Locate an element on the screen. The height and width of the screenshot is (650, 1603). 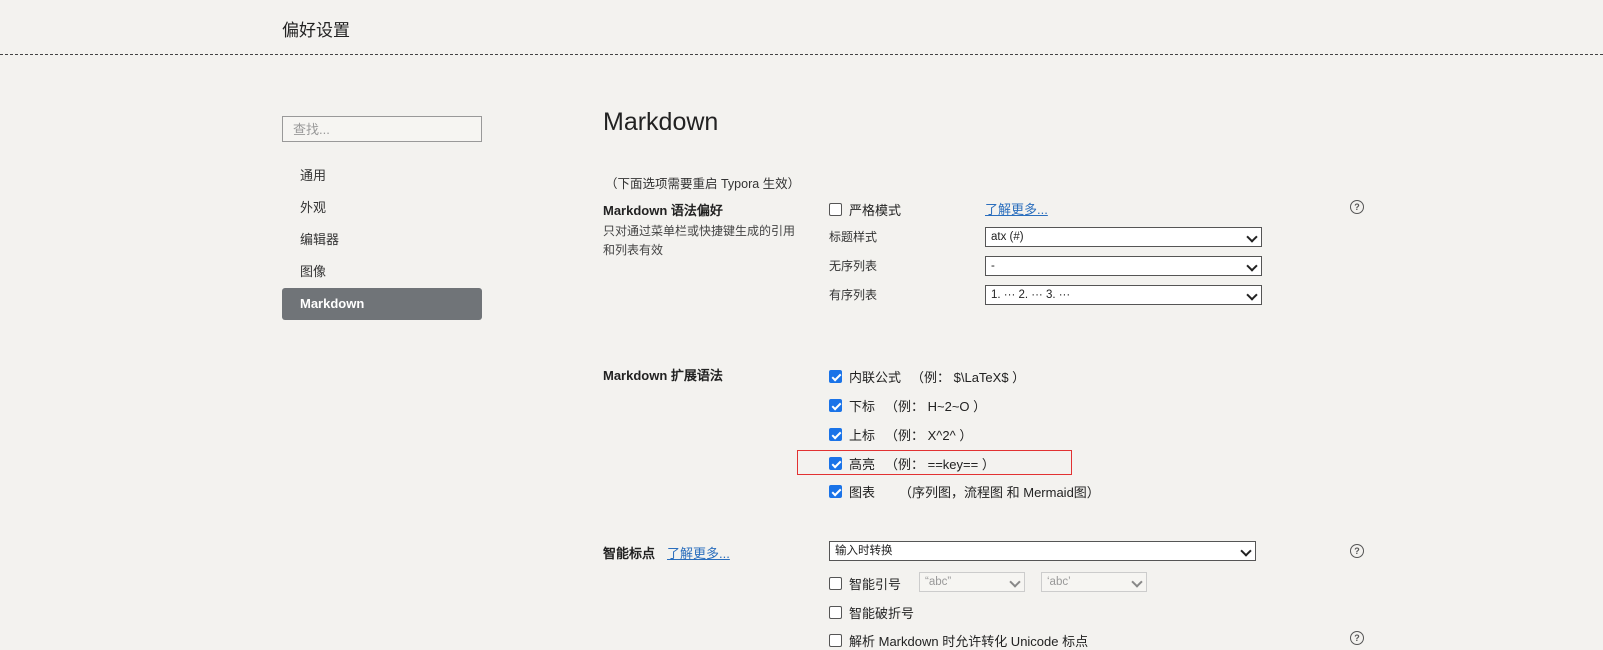
double-quote-style-value: “abc” is located at coordinates (938, 582).